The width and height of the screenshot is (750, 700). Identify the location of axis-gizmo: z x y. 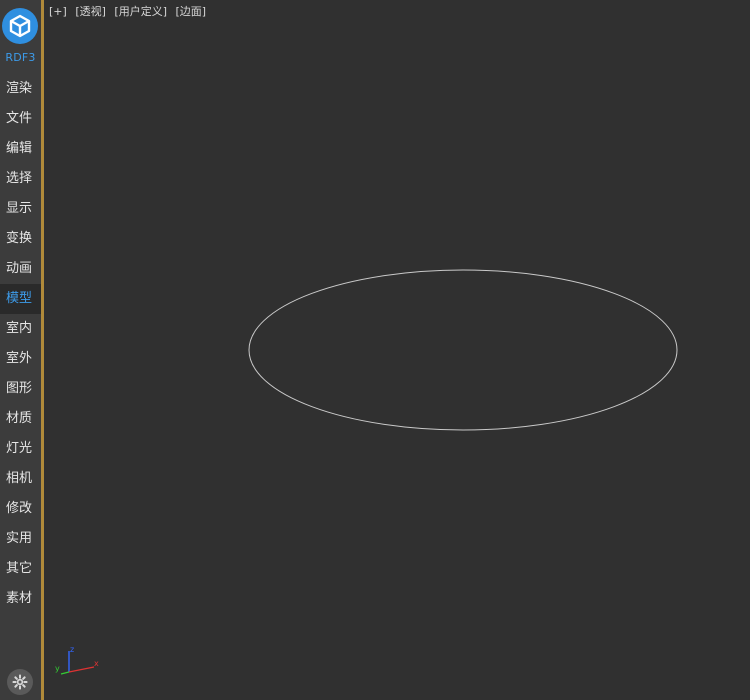
(77, 660).